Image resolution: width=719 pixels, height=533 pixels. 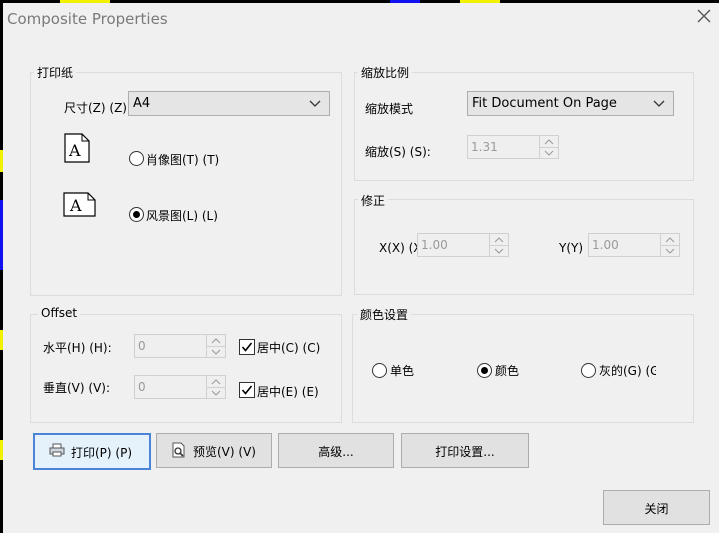 What do you see at coordinates (180, 346) in the screenshot?
I see `offset-h-spinner: 0` at bounding box center [180, 346].